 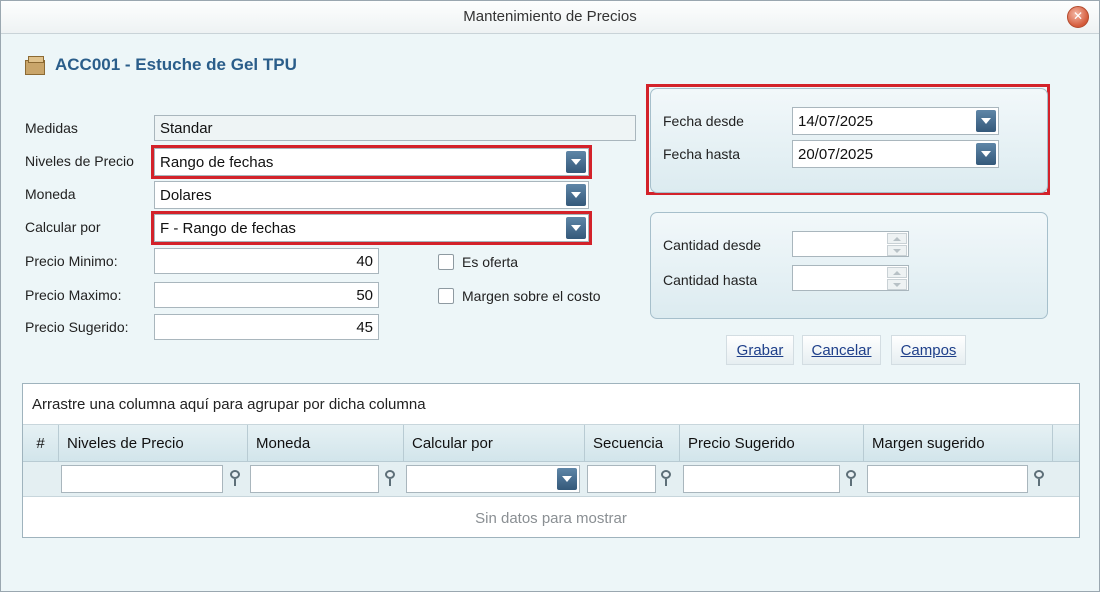 I want to click on precio-sugerido-field: 45, so click(x=266, y=327).